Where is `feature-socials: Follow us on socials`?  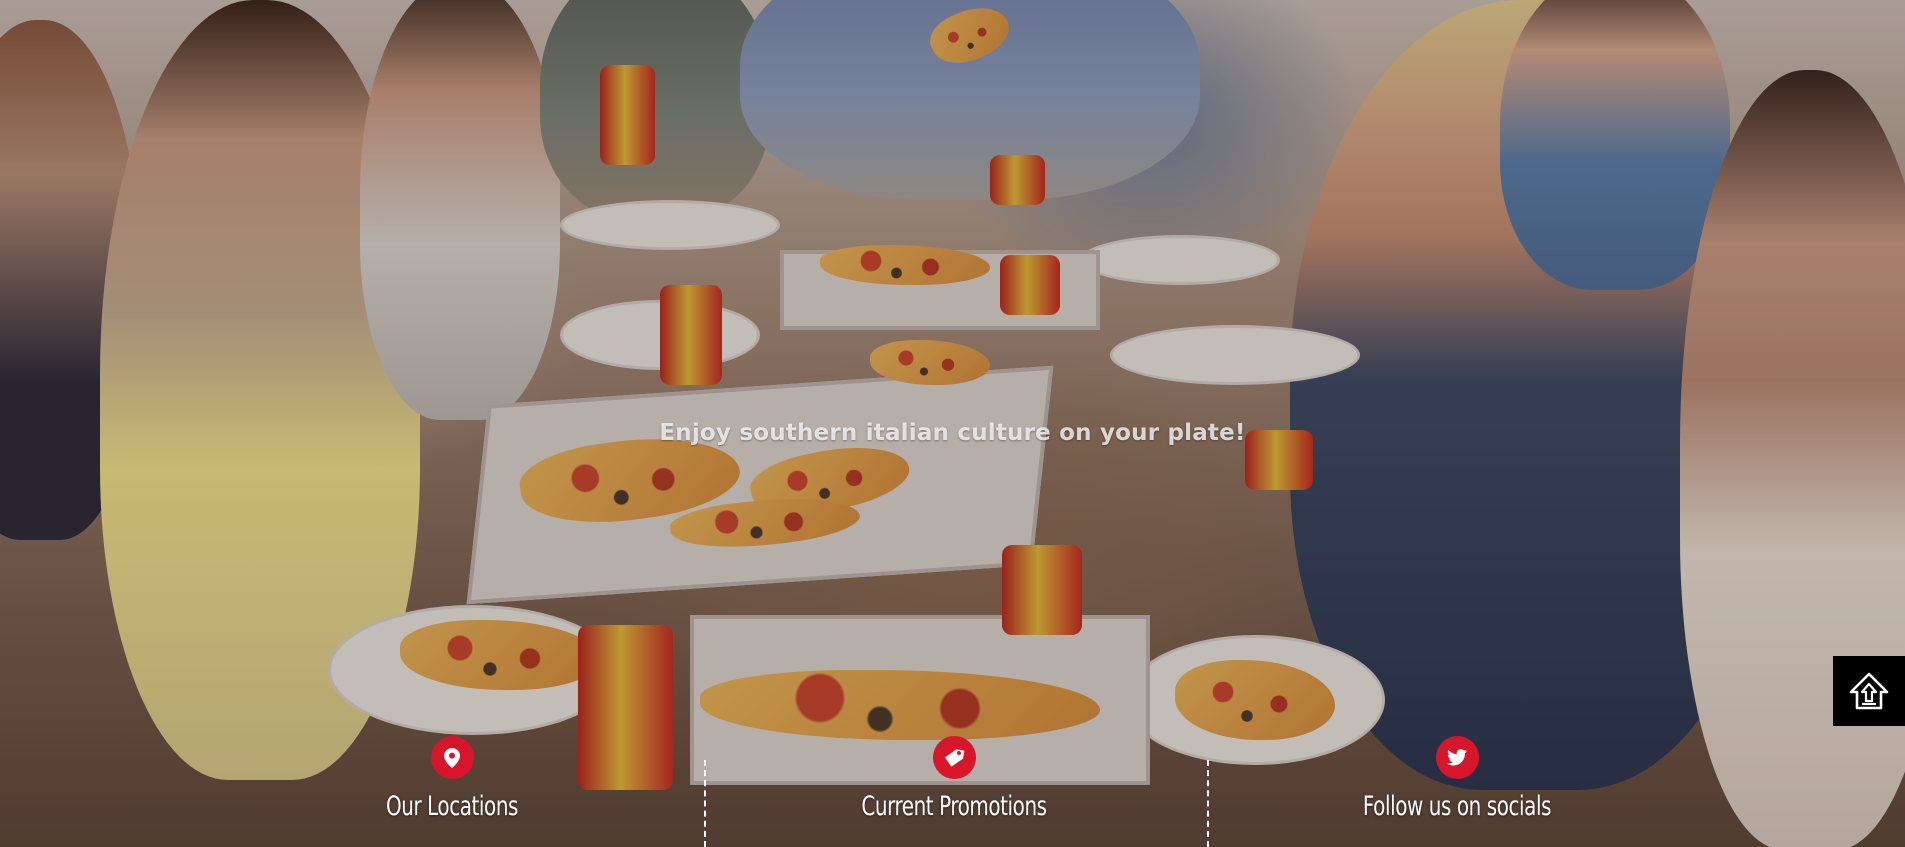 feature-socials: Follow us on socials is located at coordinates (1457, 791).